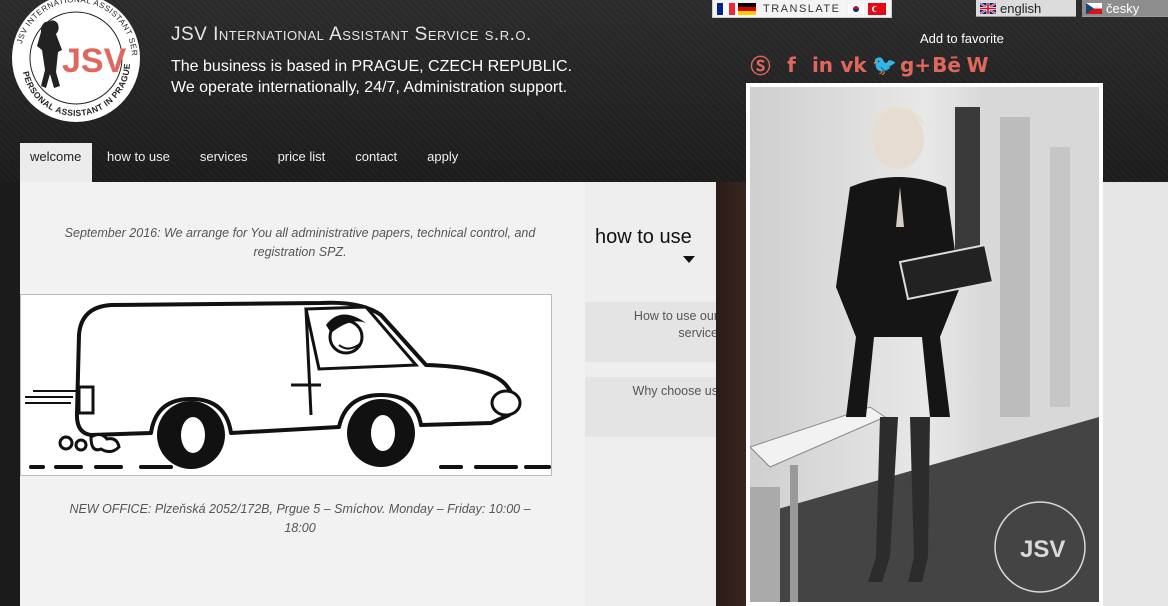  Describe the element at coordinates (56, 162) in the screenshot. I see `nav-welcome: welcome` at that location.